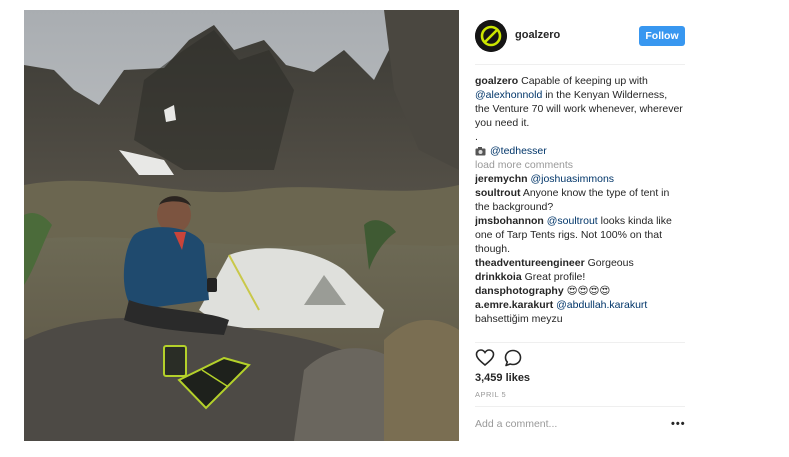 This screenshot has width=789, height=457. I want to click on comment-username: jmsbohannon, so click(509, 221).